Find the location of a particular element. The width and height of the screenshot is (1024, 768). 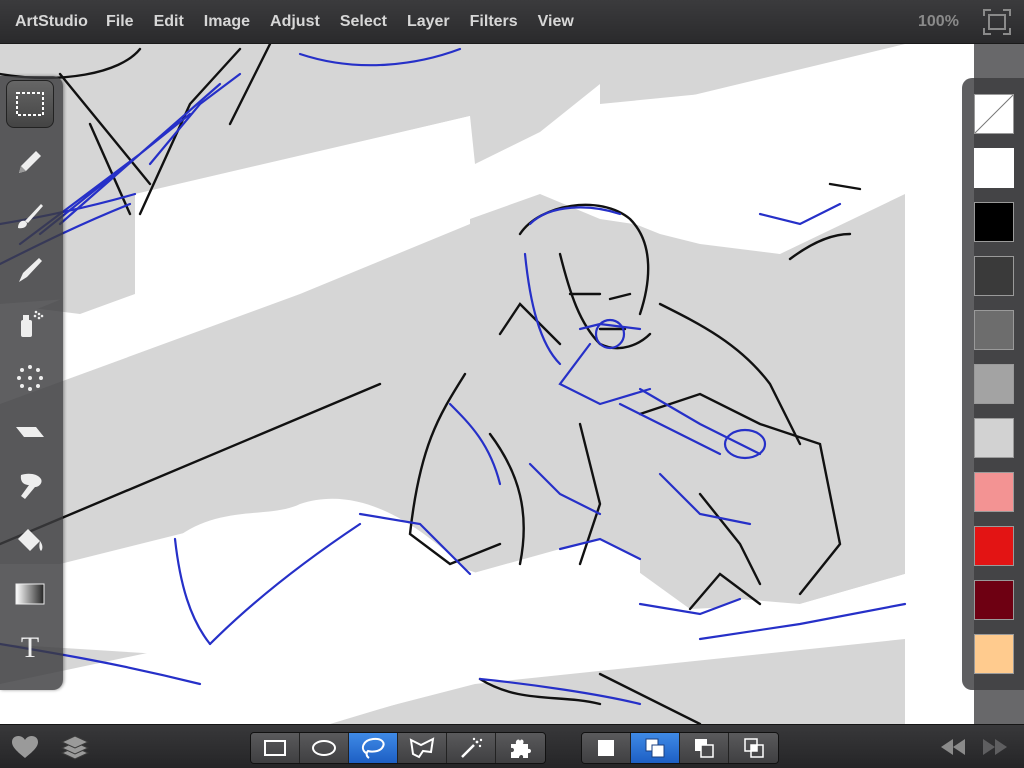

heart-icon is located at coordinates (25, 747).